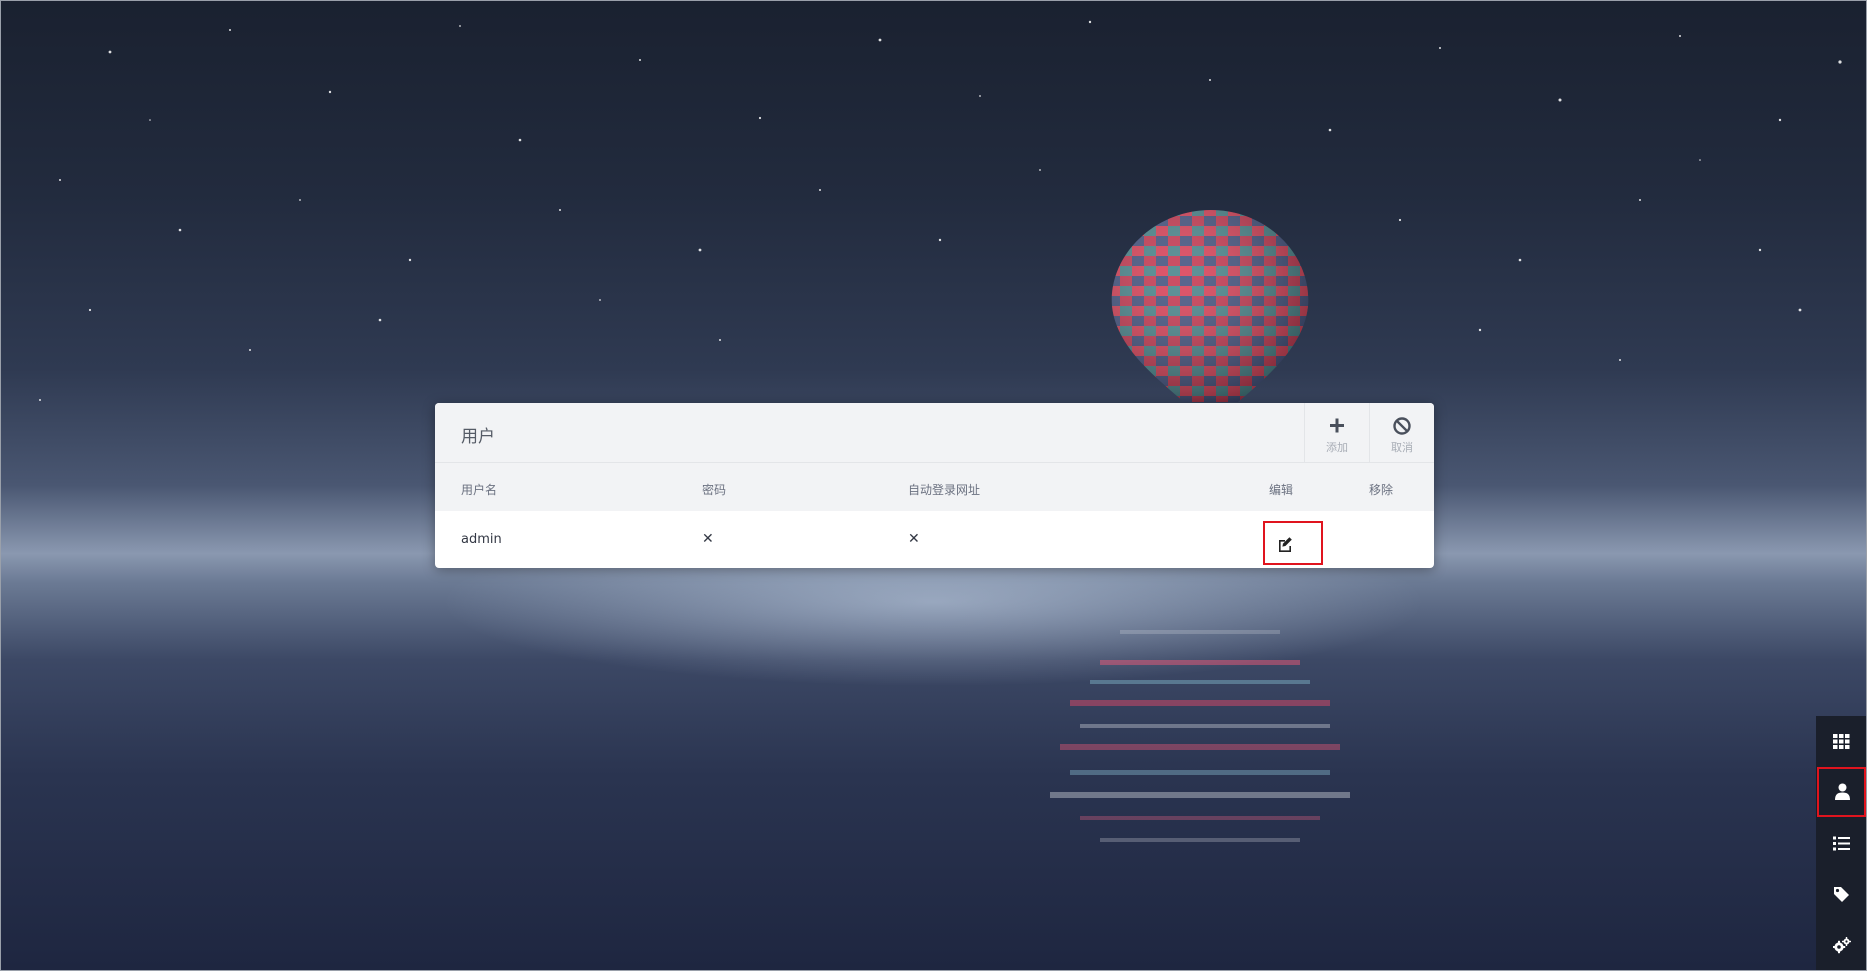 Image resolution: width=1867 pixels, height=971 pixels. Describe the element at coordinates (1337, 425) in the screenshot. I see `plus-icon` at that location.